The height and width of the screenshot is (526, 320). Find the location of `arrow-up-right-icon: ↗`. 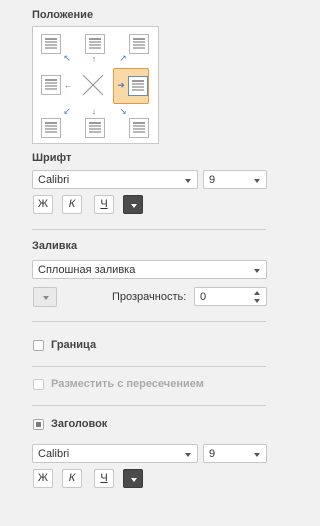

arrow-up-right-icon: ↗ is located at coordinates (123, 58).